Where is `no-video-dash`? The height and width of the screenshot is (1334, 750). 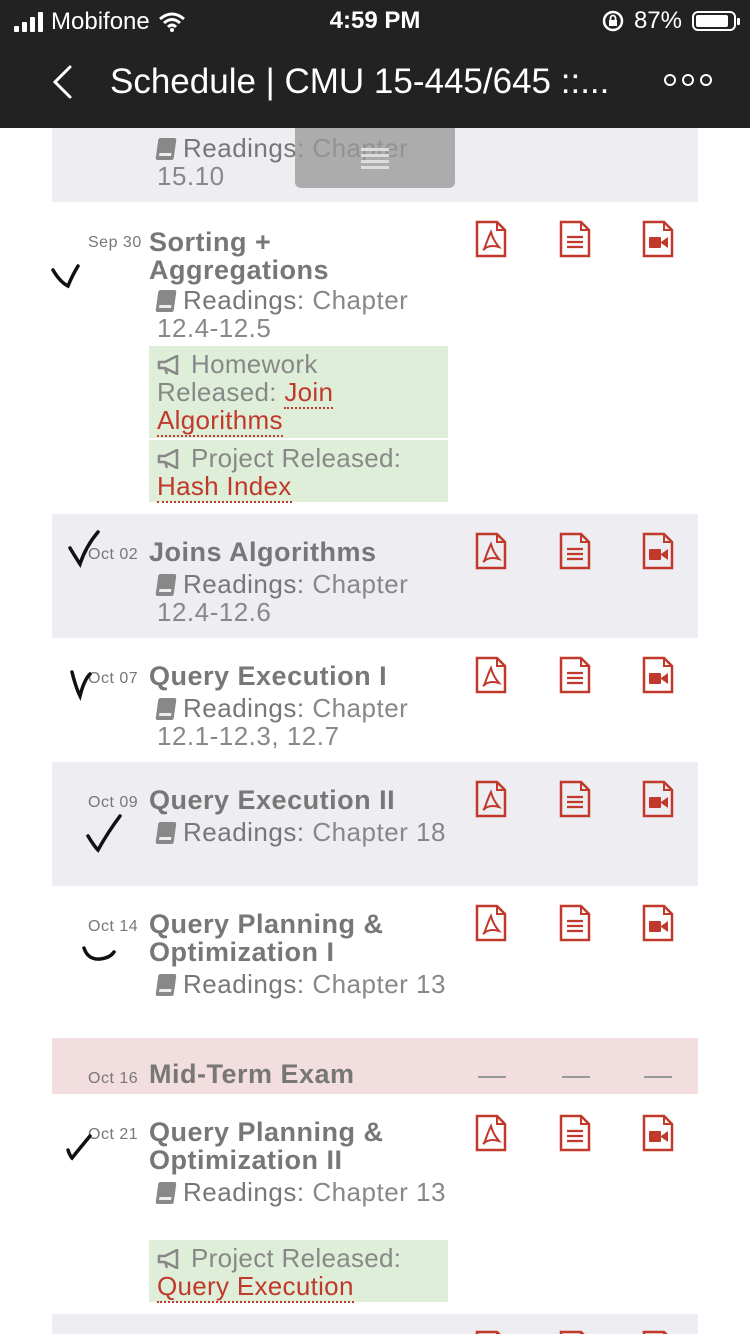 no-video-dash is located at coordinates (658, 1077).